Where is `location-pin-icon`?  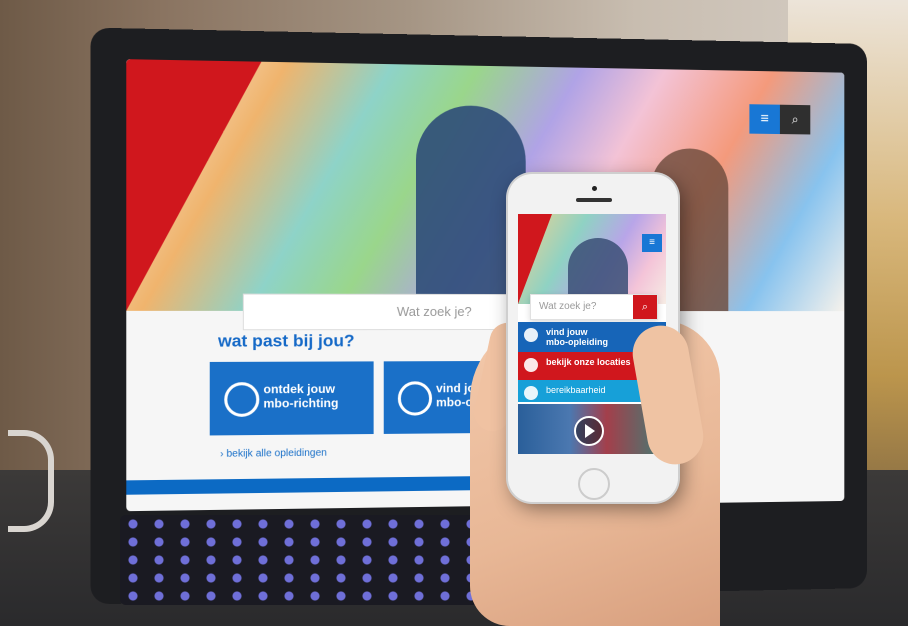 location-pin-icon is located at coordinates (531, 365).